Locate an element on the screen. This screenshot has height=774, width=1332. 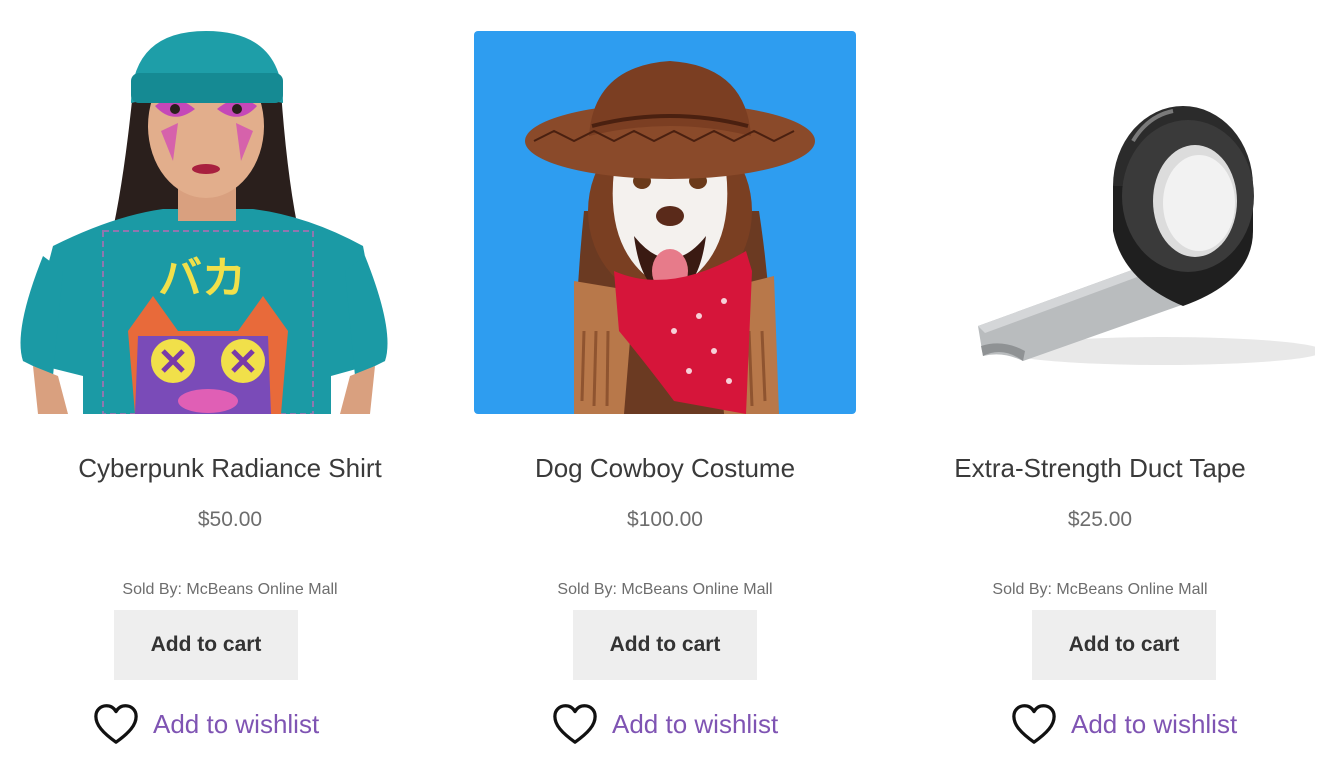
duct-tape-photo is located at coordinates (1124, 222).